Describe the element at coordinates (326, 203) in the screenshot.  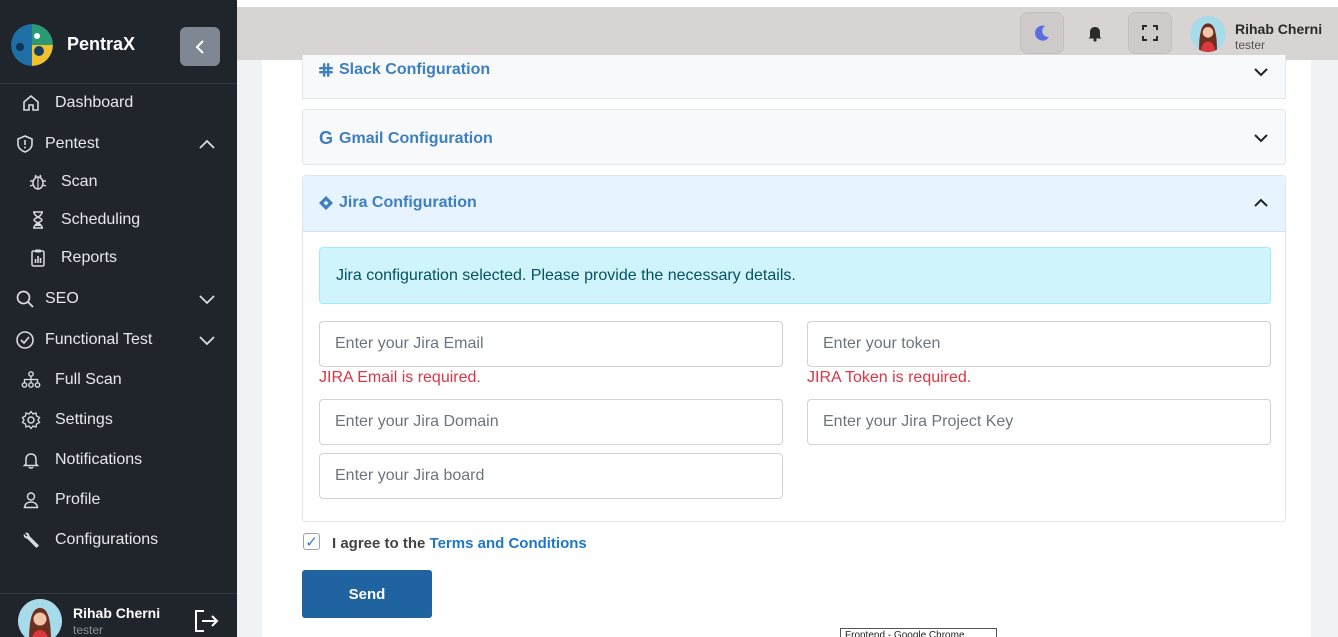
I see `jira-diamond-icon` at that location.